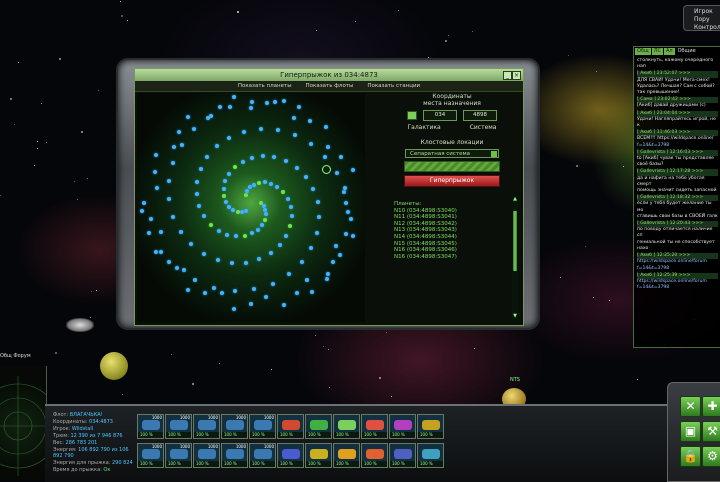  What do you see at coordinates (80, 325) in the screenshot?
I see `station-icon` at bounding box center [80, 325].